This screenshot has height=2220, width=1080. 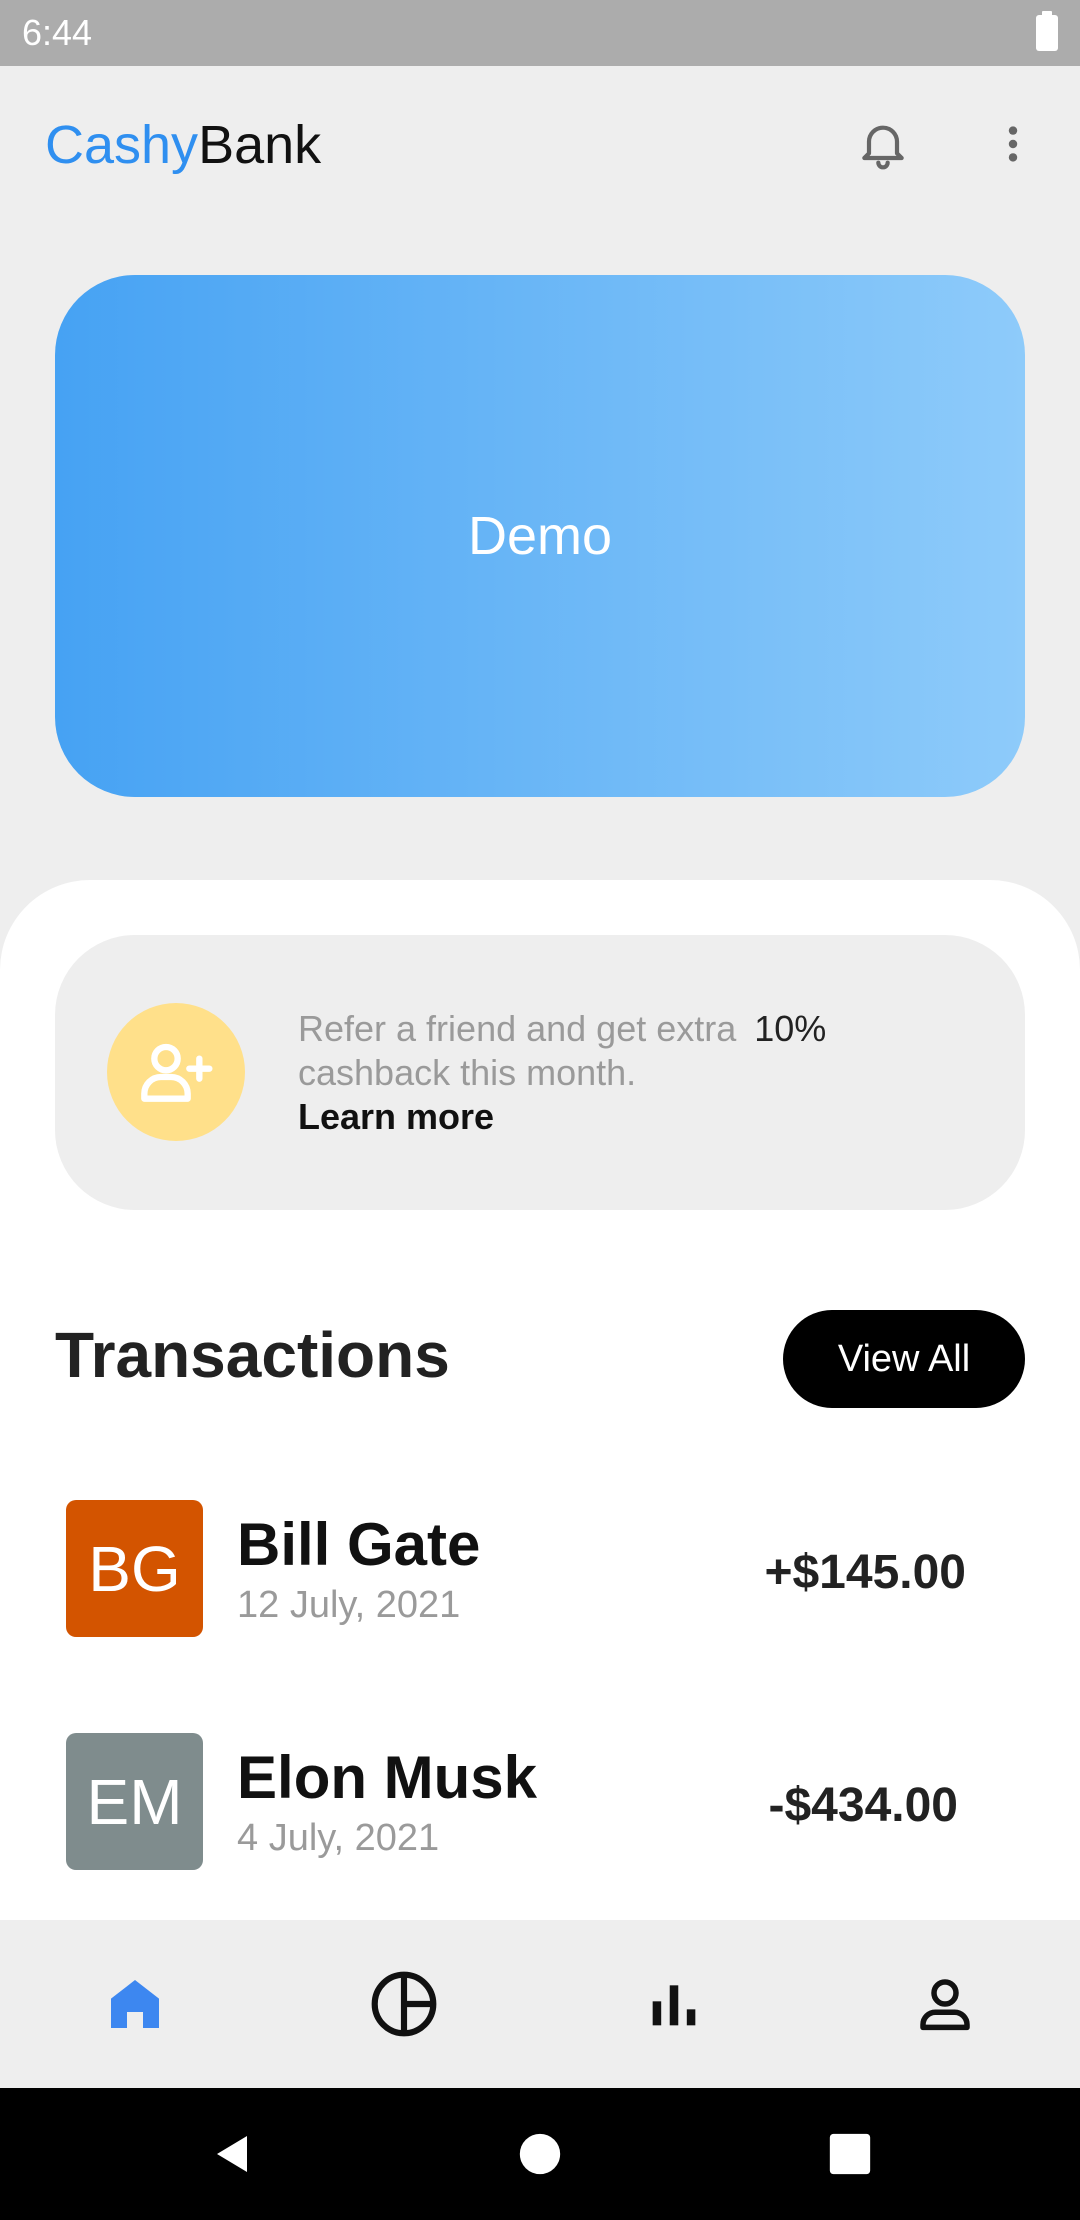 I want to click on home-circle-icon, so click(x=540, y=2154).